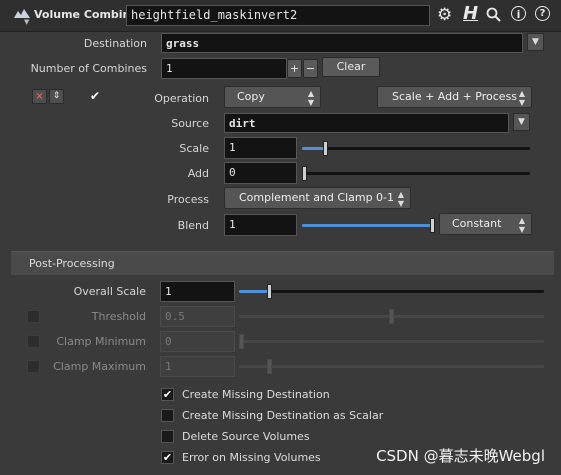  I want to click on threshold-slider, so click(392, 316).